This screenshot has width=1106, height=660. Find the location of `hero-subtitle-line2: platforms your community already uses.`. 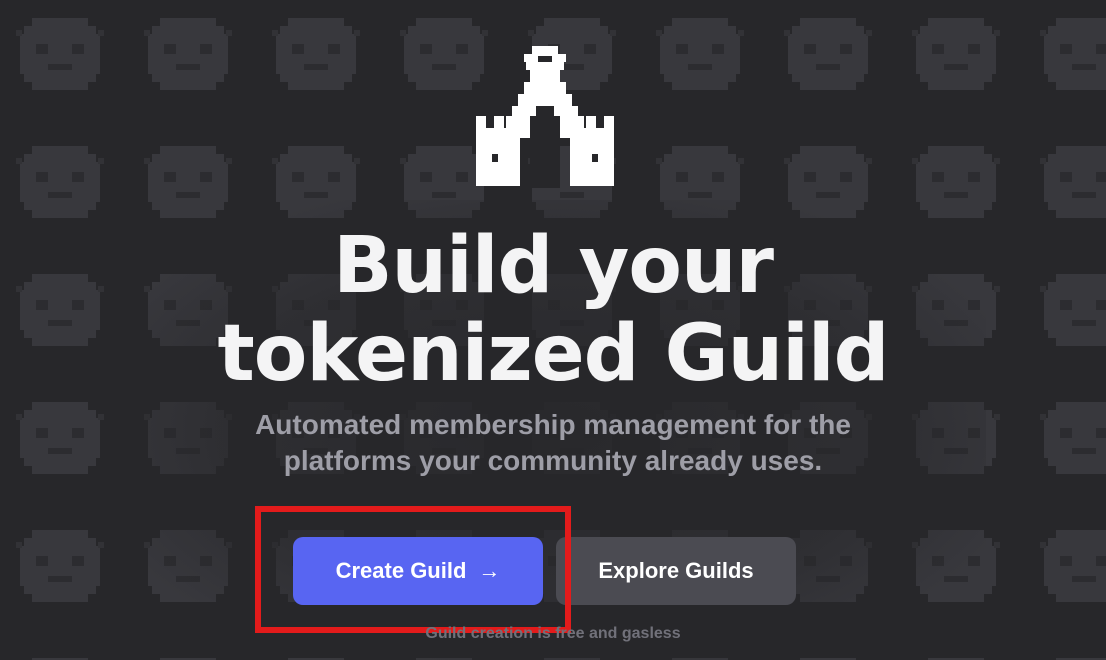

hero-subtitle-line2: platforms your community already uses. is located at coordinates (553, 460).